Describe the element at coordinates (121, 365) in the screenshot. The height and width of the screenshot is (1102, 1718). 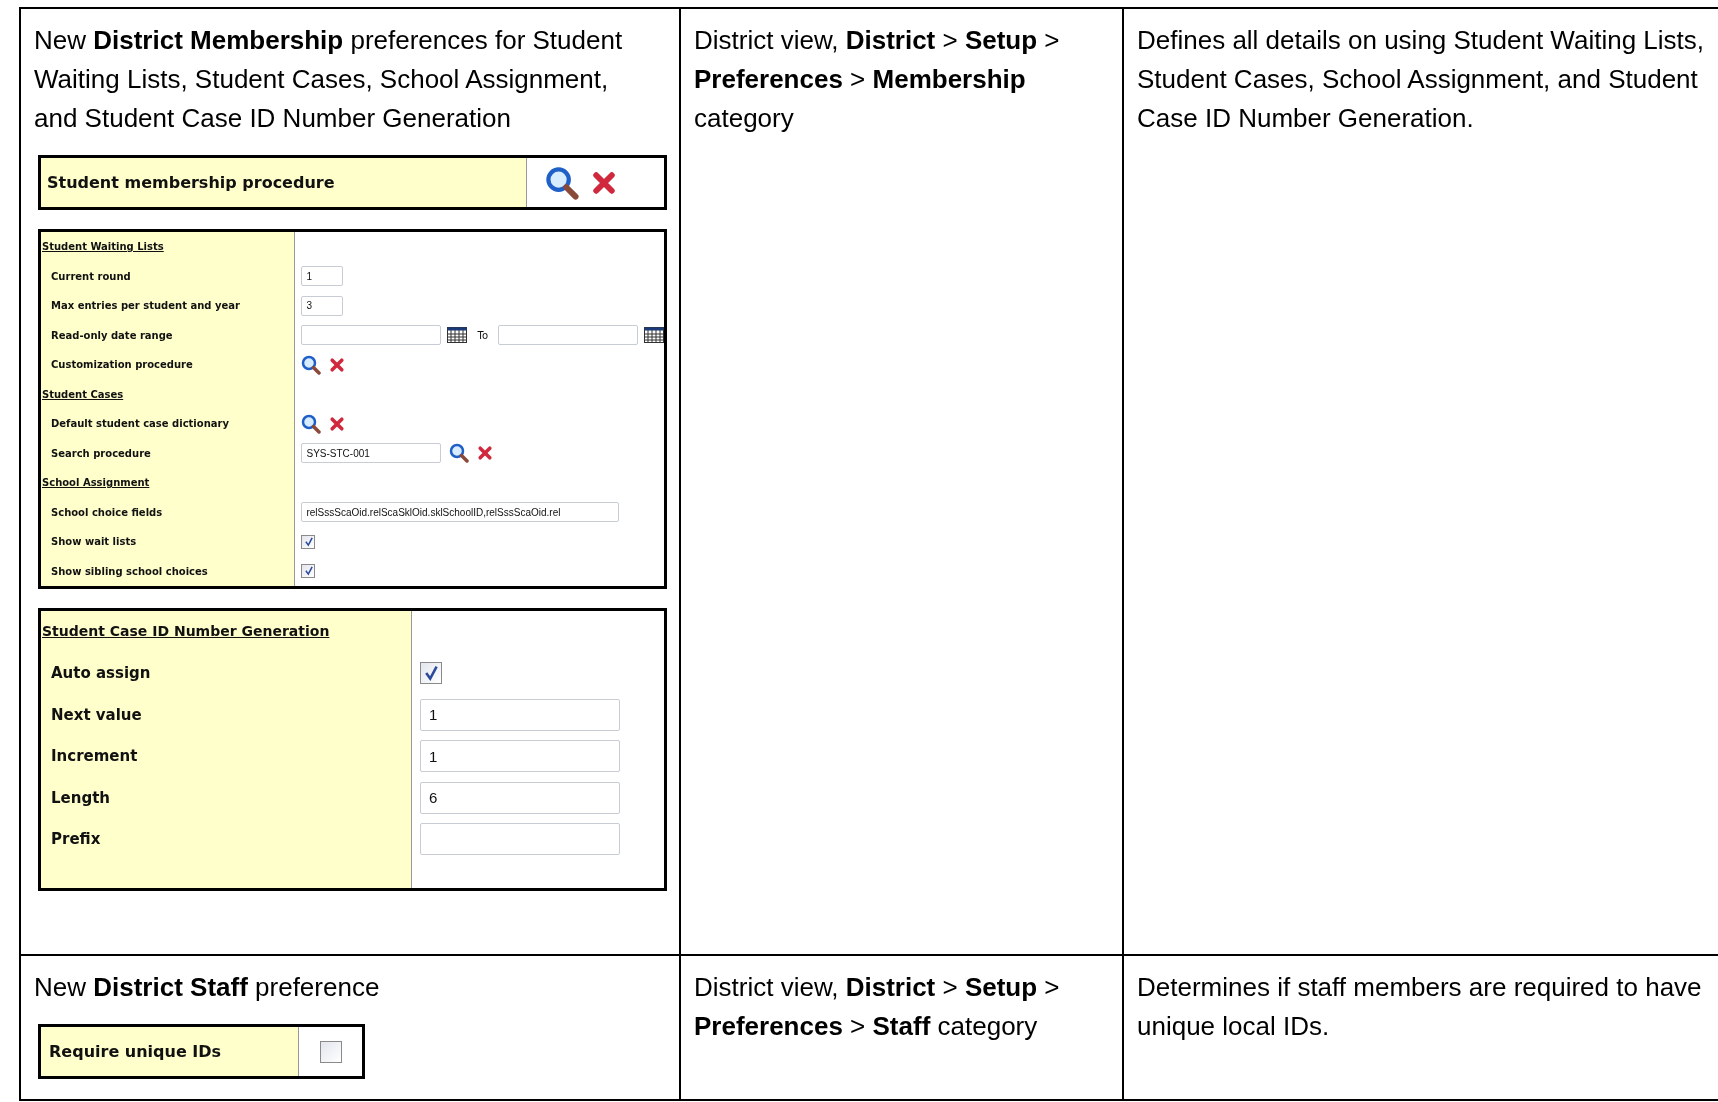
I see `field-label: Customization procedure` at that location.